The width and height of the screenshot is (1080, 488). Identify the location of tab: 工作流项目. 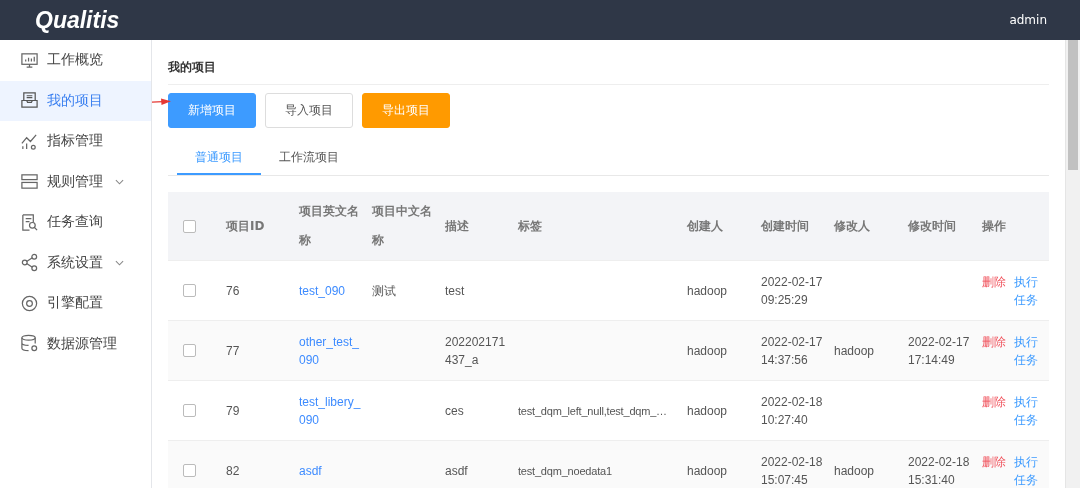
(309, 159).